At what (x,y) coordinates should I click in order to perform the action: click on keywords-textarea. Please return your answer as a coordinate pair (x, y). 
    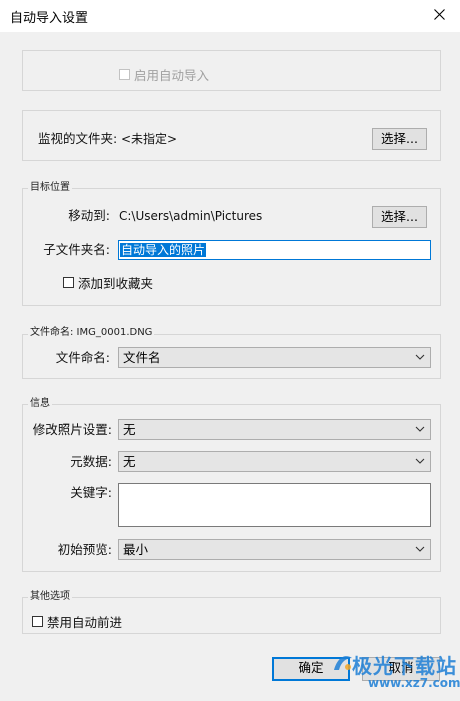
    Looking at the image, I should click on (274, 505).